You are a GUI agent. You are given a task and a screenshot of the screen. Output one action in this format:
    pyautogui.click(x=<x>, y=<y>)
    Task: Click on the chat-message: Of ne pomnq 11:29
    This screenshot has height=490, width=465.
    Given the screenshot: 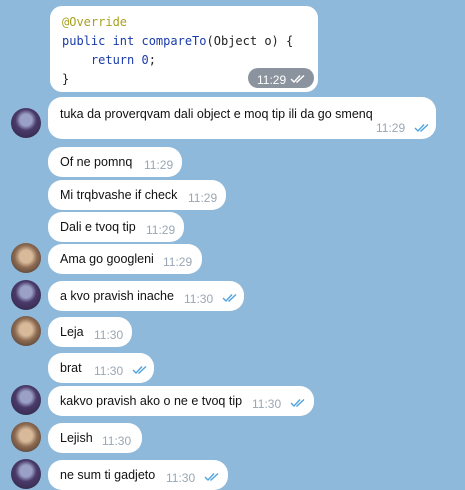 What is the action you would take?
    pyautogui.click(x=115, y=162)
    